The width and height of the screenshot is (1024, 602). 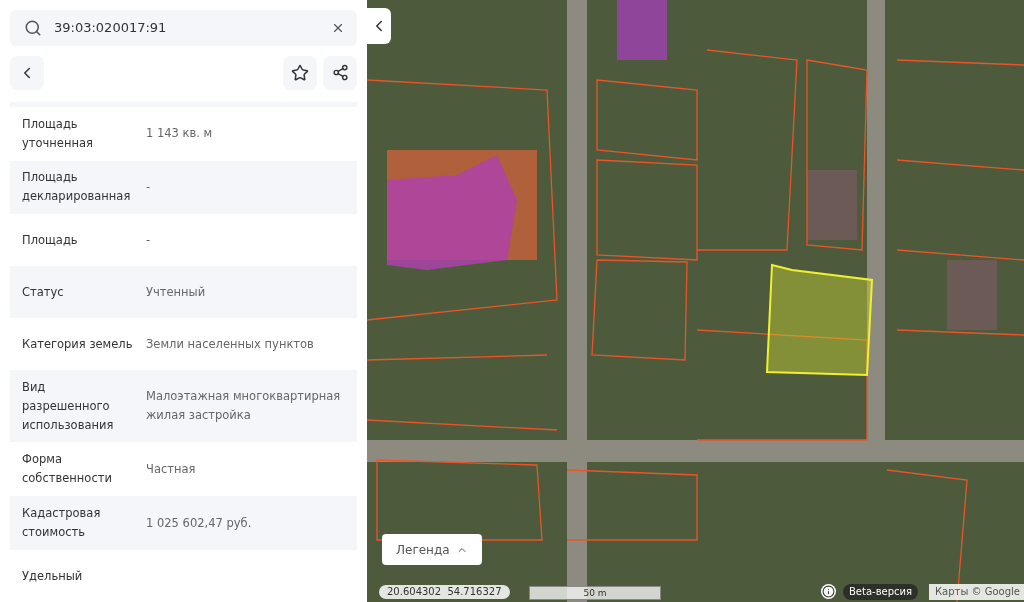 I want to click on property-label: Форма собственности, so click(x=67, y=469).